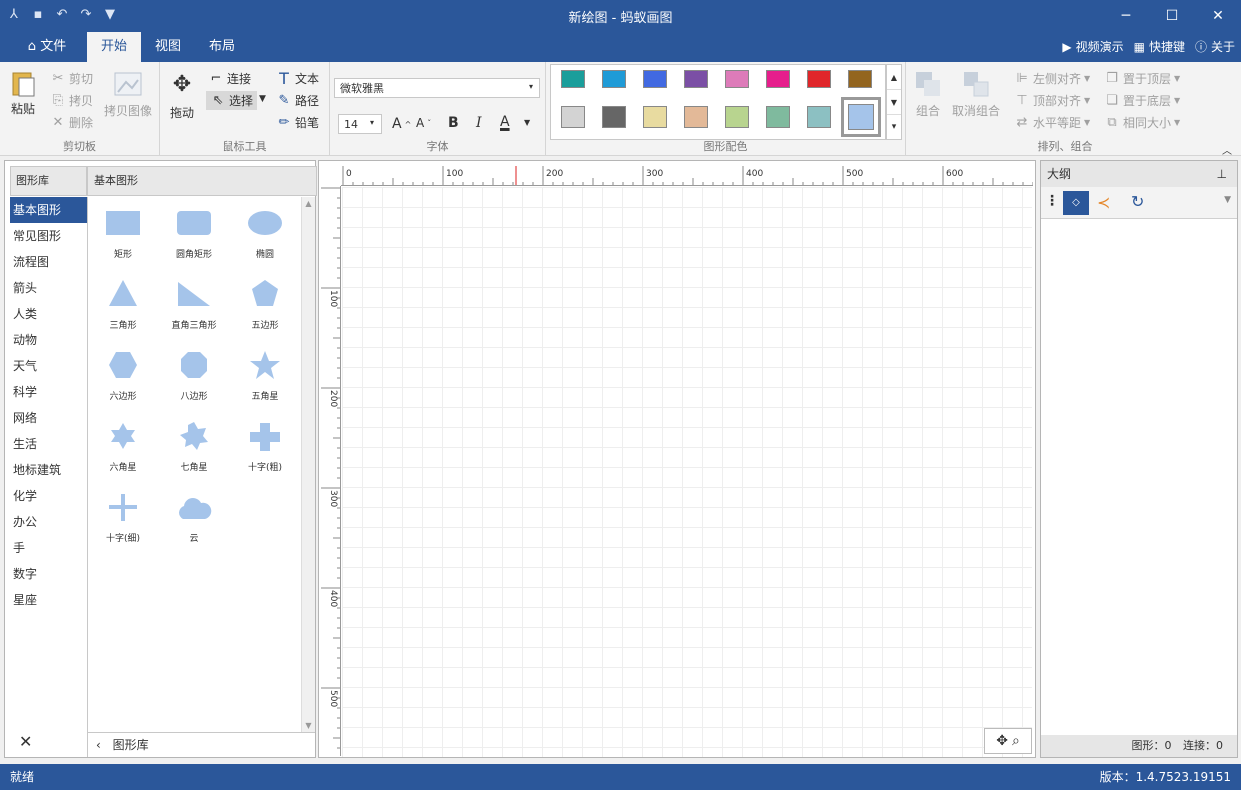 This screenshot has height=790, width=1241. I want to click on more-options-icon: ⋮, so click(1052, 201).